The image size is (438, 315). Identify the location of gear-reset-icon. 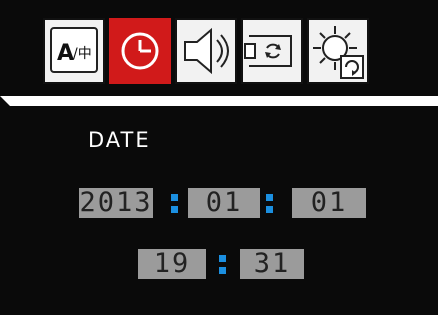
(338, 52).